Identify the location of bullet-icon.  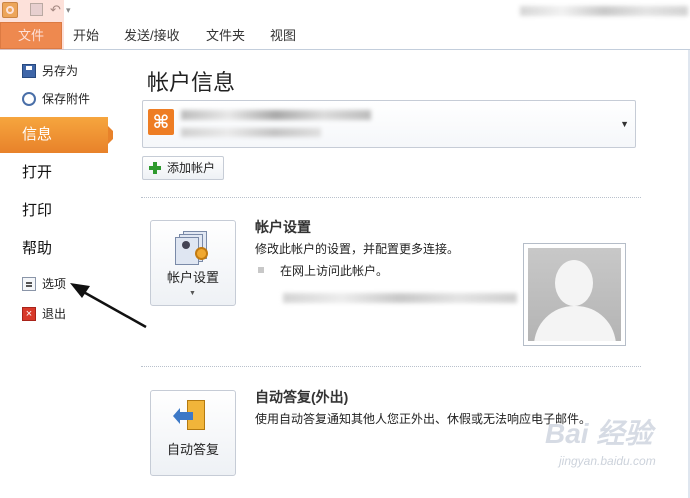
(261, 270).